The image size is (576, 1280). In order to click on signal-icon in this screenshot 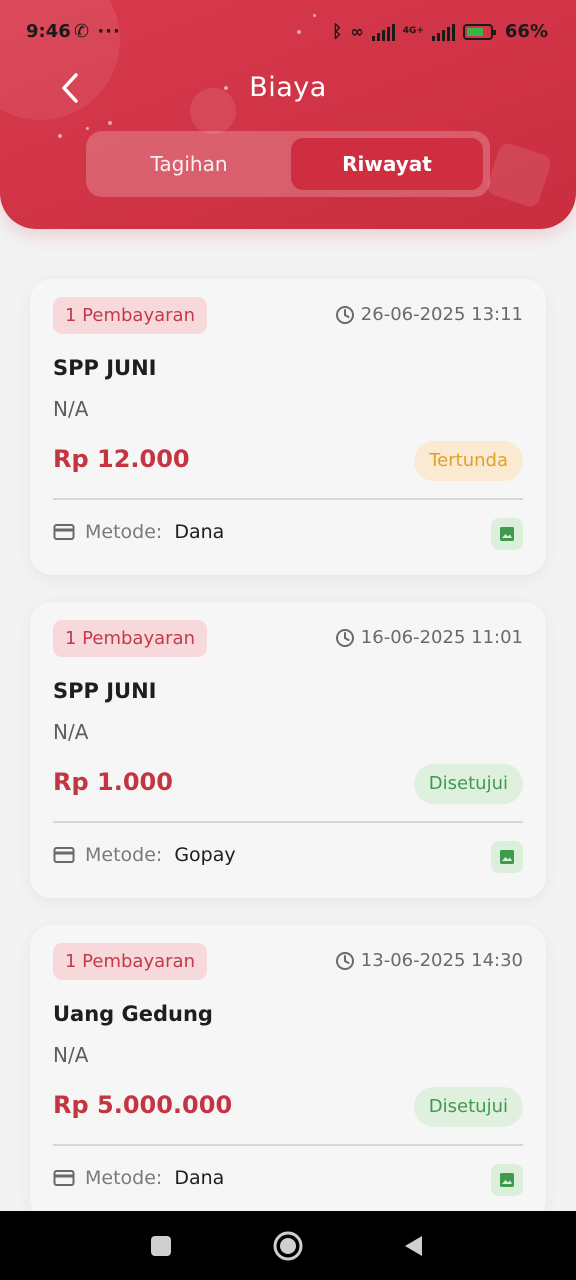, I will do `click(383, 32)`.